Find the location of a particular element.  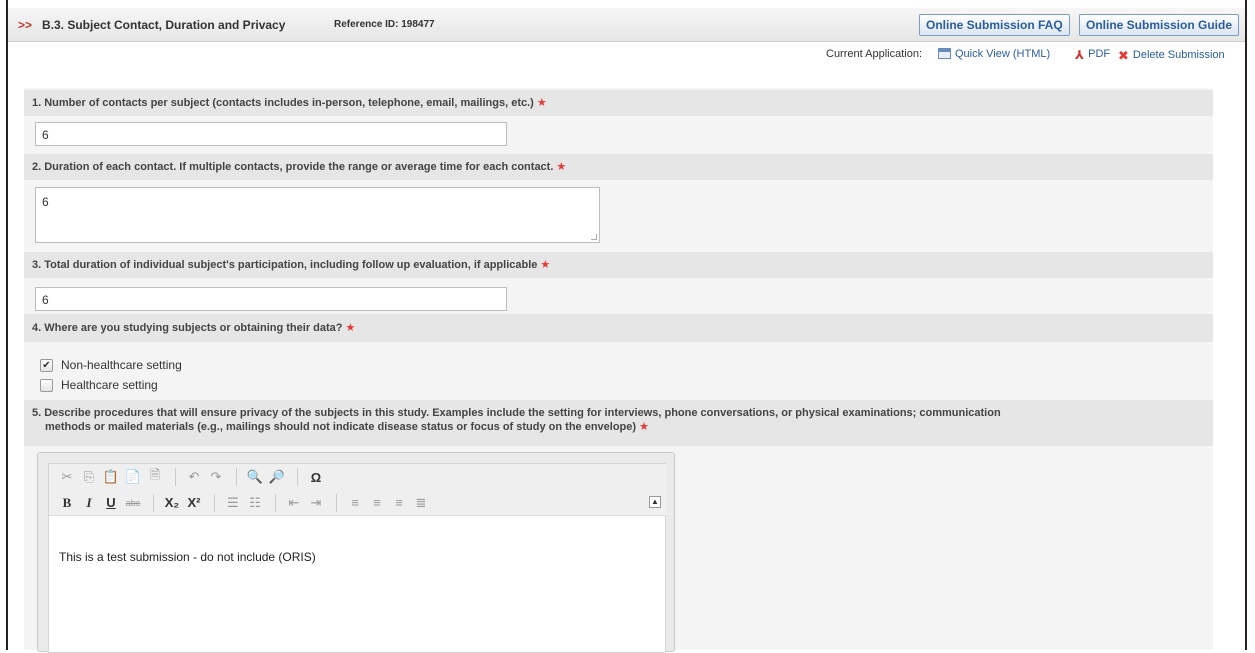

paste-word-icon: 🗎 is located at coordinates (155, 477).